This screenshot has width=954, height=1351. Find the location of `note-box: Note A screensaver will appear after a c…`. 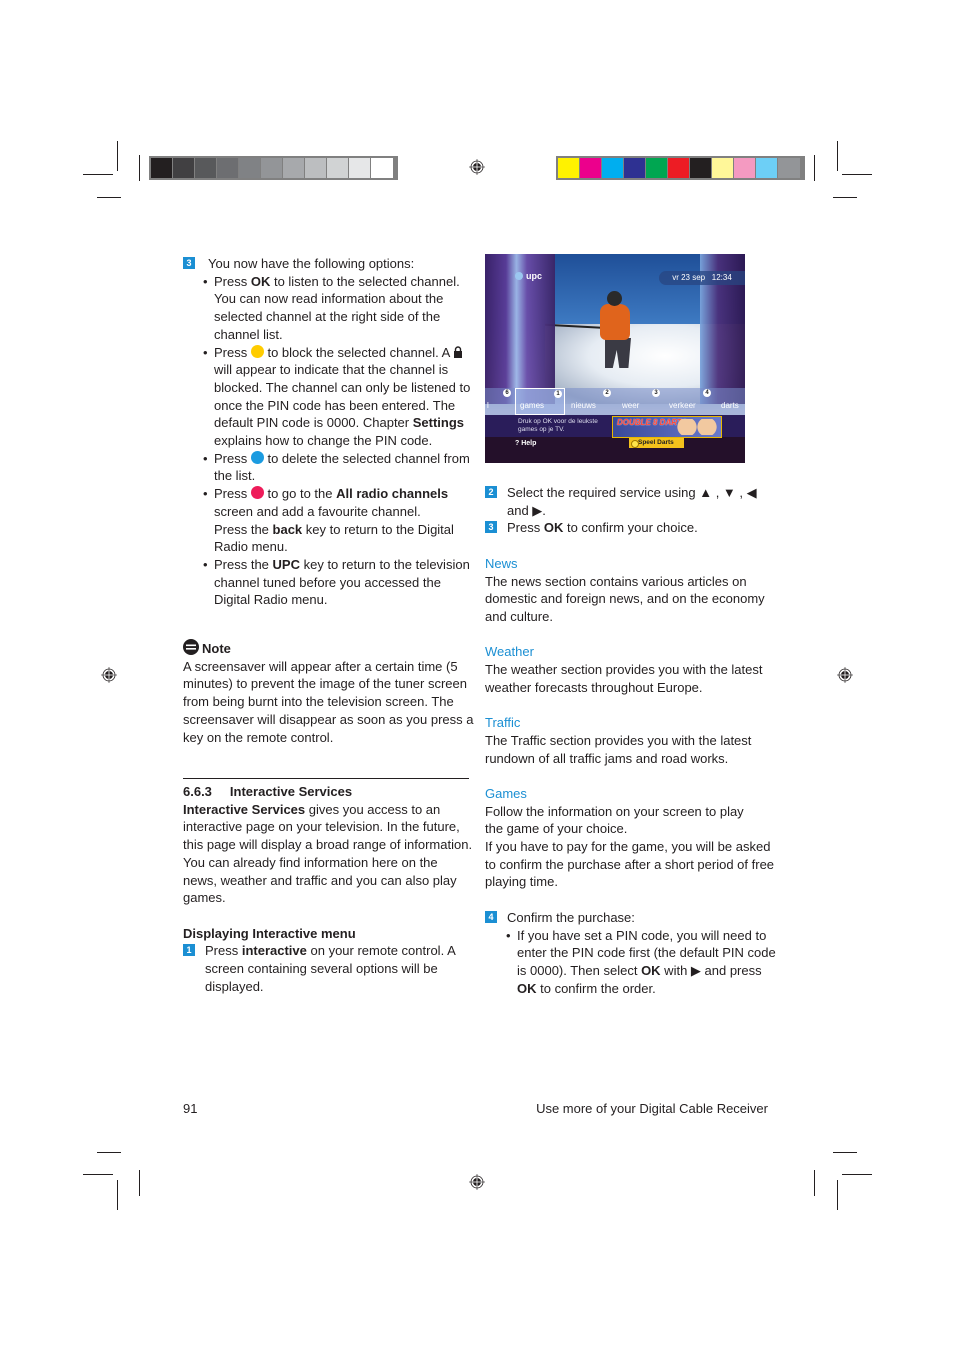

note-box: Note A screensaver will appear after a c… is located at coordinates (329, 692).